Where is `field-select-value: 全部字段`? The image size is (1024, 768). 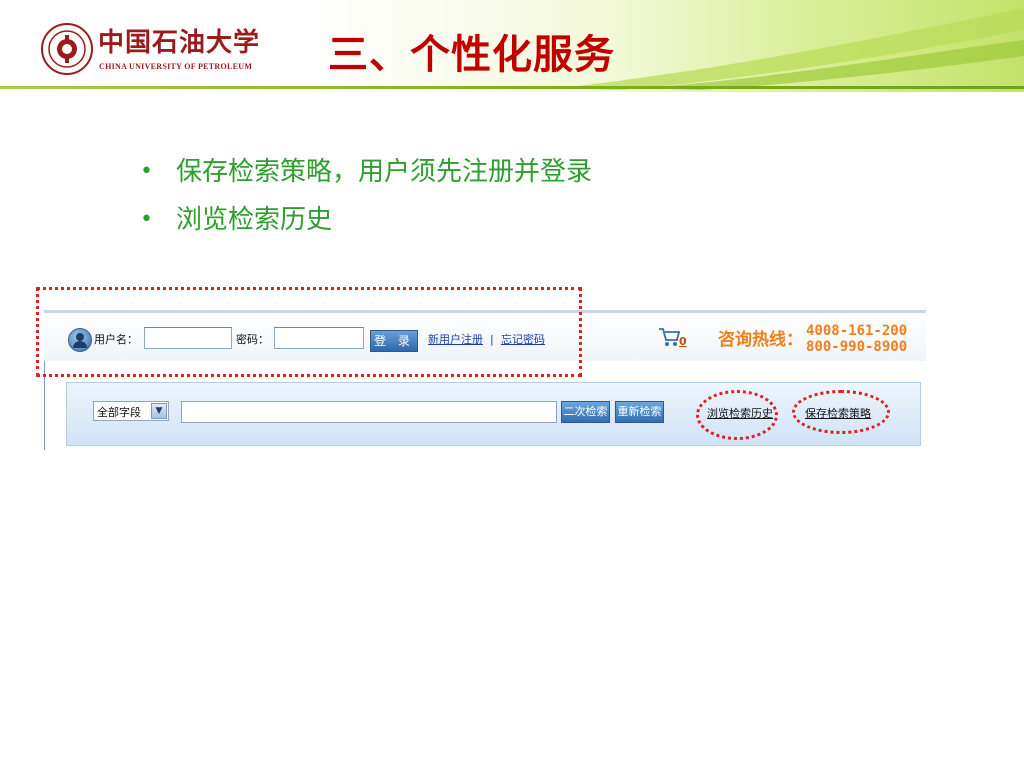 field-select-value: 全部字段 is located at coordinates (119, 412).